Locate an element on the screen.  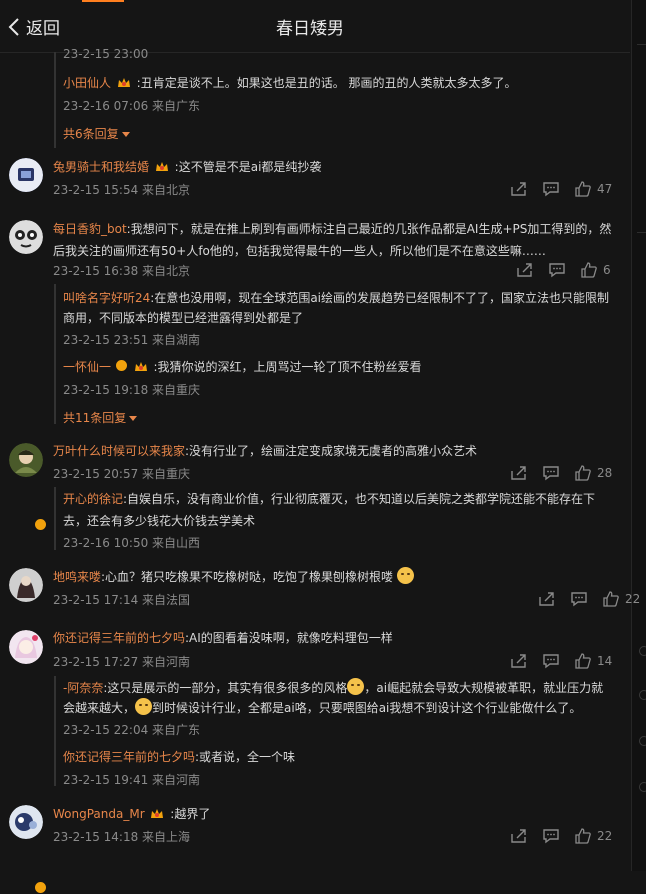
sleepy-emoji-icon is located at coordinates (356, 686).